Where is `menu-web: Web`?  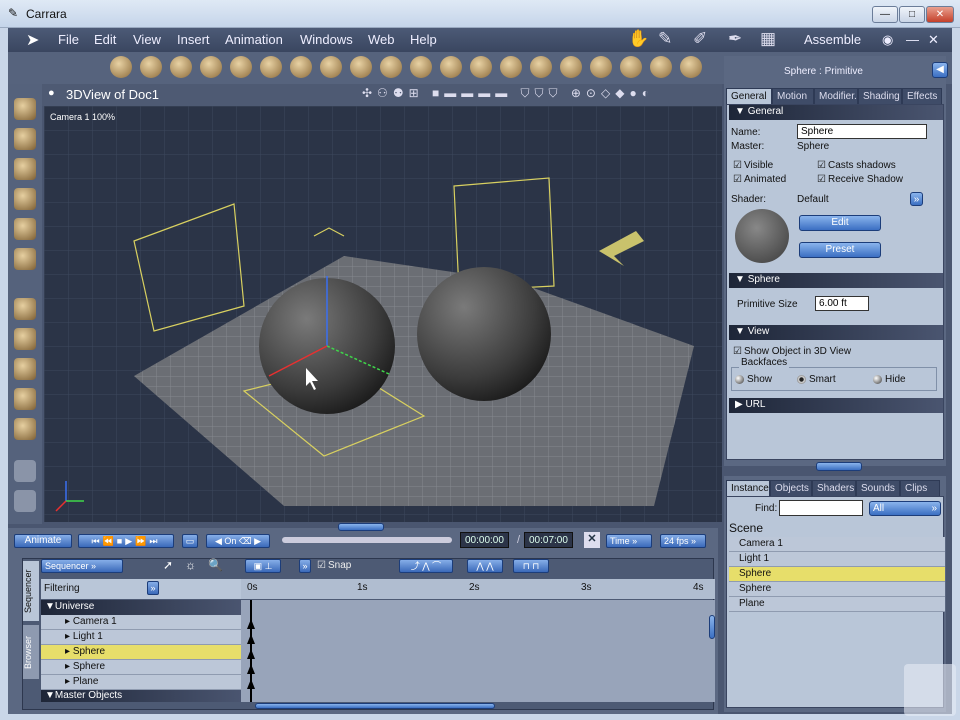
menu-web: Web is located at coordinates (381, 39).